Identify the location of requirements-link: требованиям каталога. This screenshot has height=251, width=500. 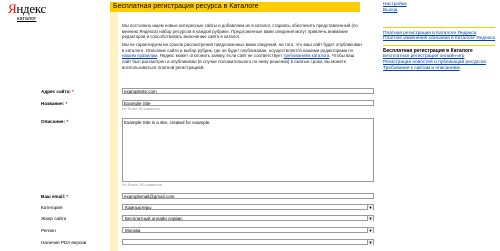
(307, 55).